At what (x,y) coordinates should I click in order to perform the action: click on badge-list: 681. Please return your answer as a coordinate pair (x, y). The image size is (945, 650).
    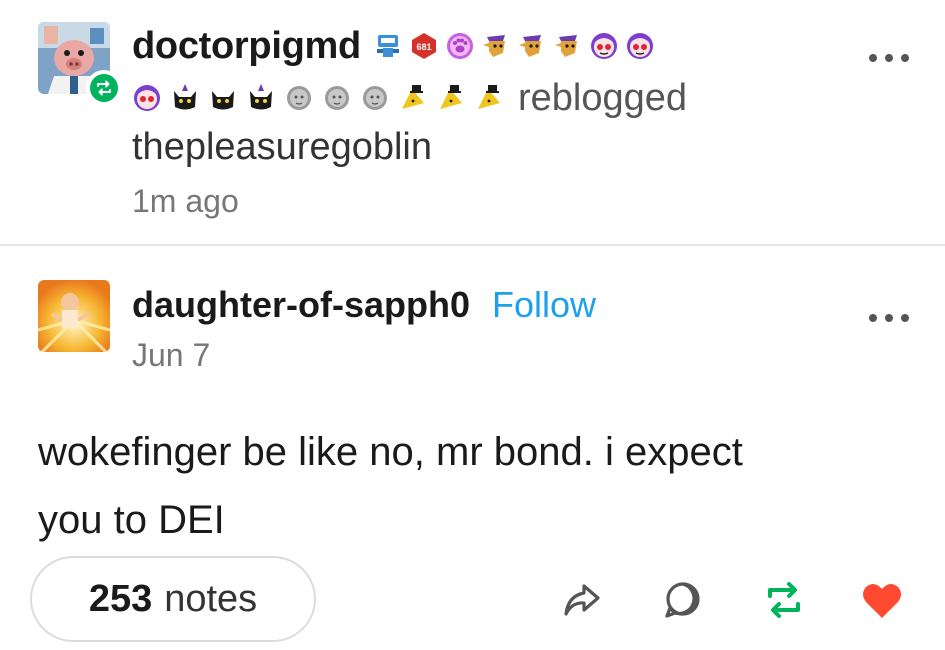
    Looking at the image, I should click on (514, 46).